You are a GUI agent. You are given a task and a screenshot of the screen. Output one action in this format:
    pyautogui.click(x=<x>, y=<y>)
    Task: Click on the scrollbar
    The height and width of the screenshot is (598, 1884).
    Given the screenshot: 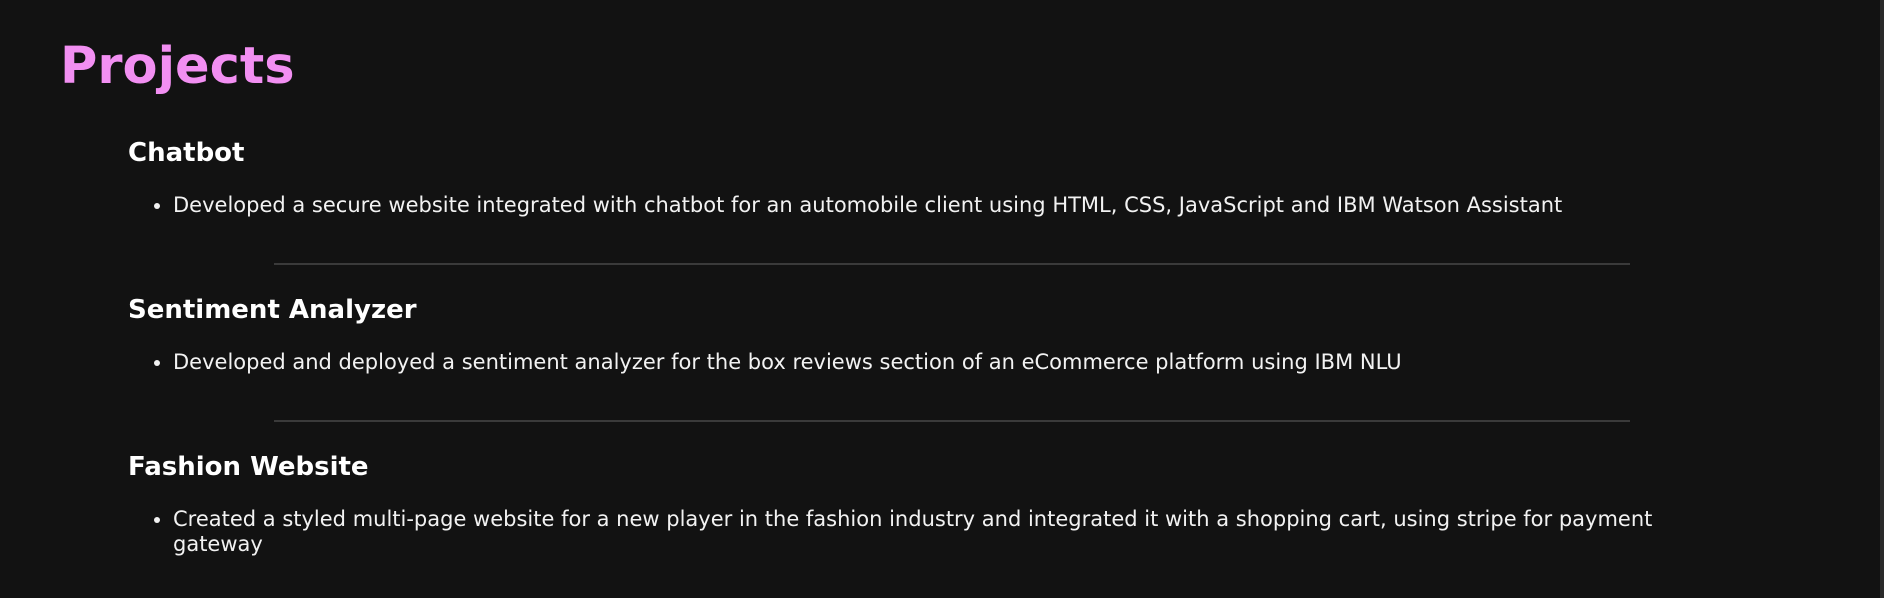 What is the action you would take?
    pyautogui.click(x=1882, y=299)
    